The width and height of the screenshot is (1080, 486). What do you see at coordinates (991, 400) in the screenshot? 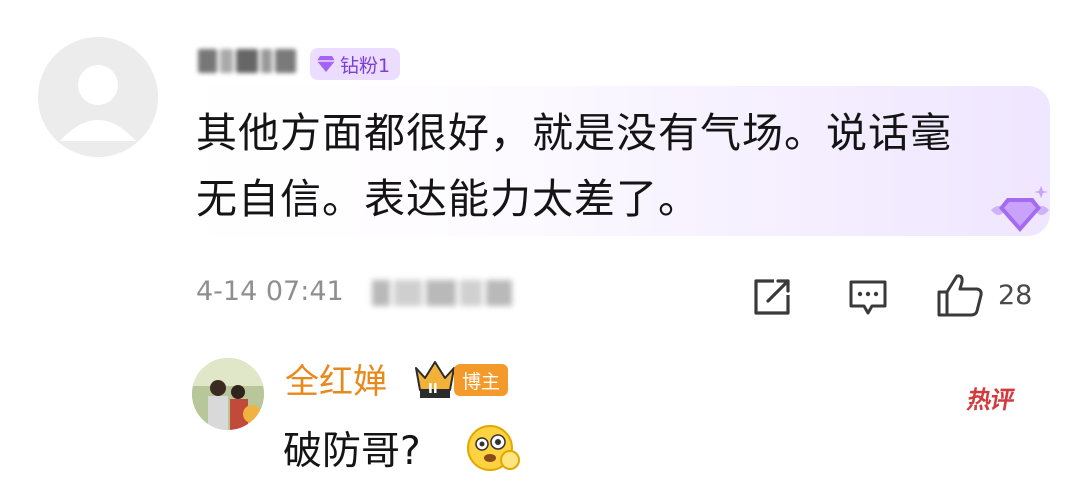
I see `hot-comment-label: 热评` at bounding box center [991, 400].